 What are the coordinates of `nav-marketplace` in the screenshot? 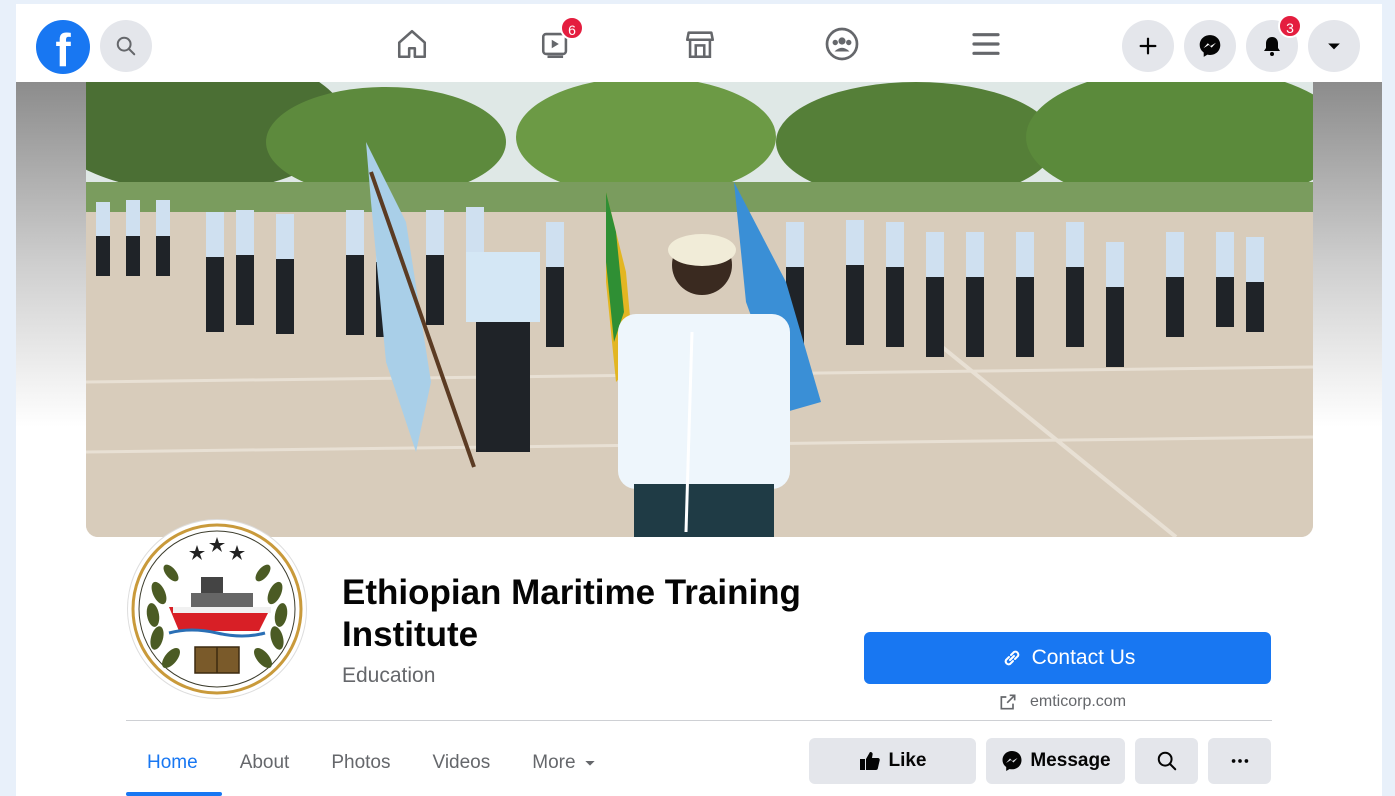 It's located at (700, 44).